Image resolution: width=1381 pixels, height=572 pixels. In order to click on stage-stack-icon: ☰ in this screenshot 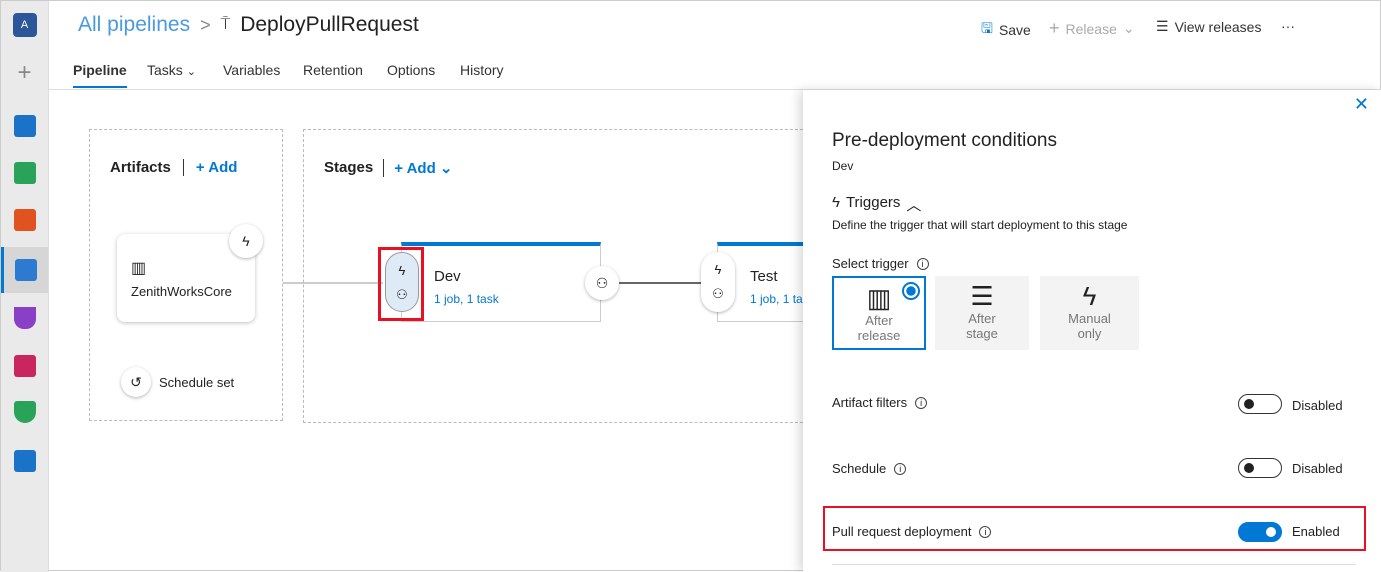, I will do `click(982, 296)`.